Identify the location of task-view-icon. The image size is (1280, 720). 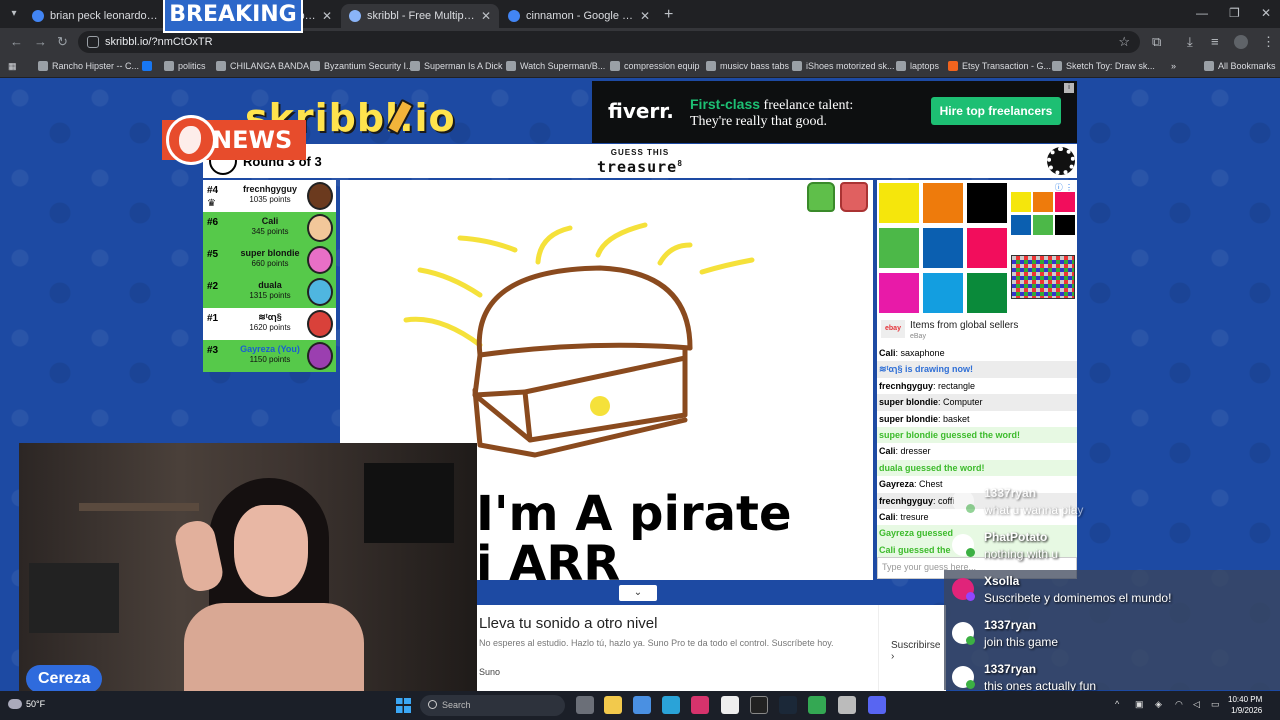
(585, 705).